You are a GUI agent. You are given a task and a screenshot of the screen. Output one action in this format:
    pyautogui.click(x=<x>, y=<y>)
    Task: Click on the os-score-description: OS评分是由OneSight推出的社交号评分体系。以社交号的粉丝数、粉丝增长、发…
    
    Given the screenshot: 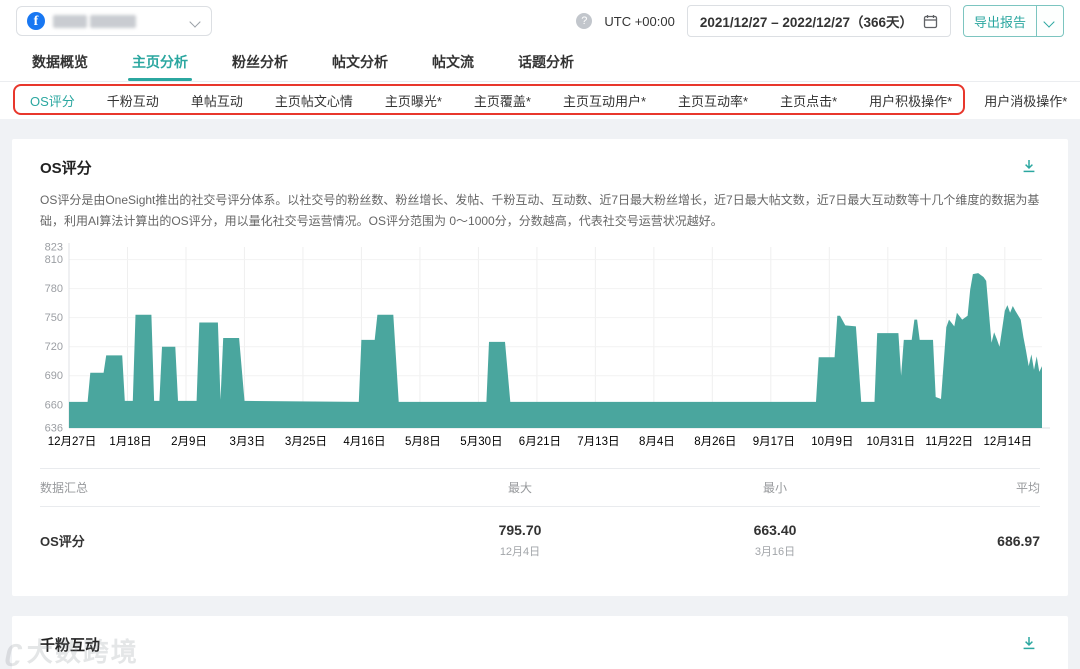 What is the action you would take?
    pyautogui.click(x=540, y=210)
    